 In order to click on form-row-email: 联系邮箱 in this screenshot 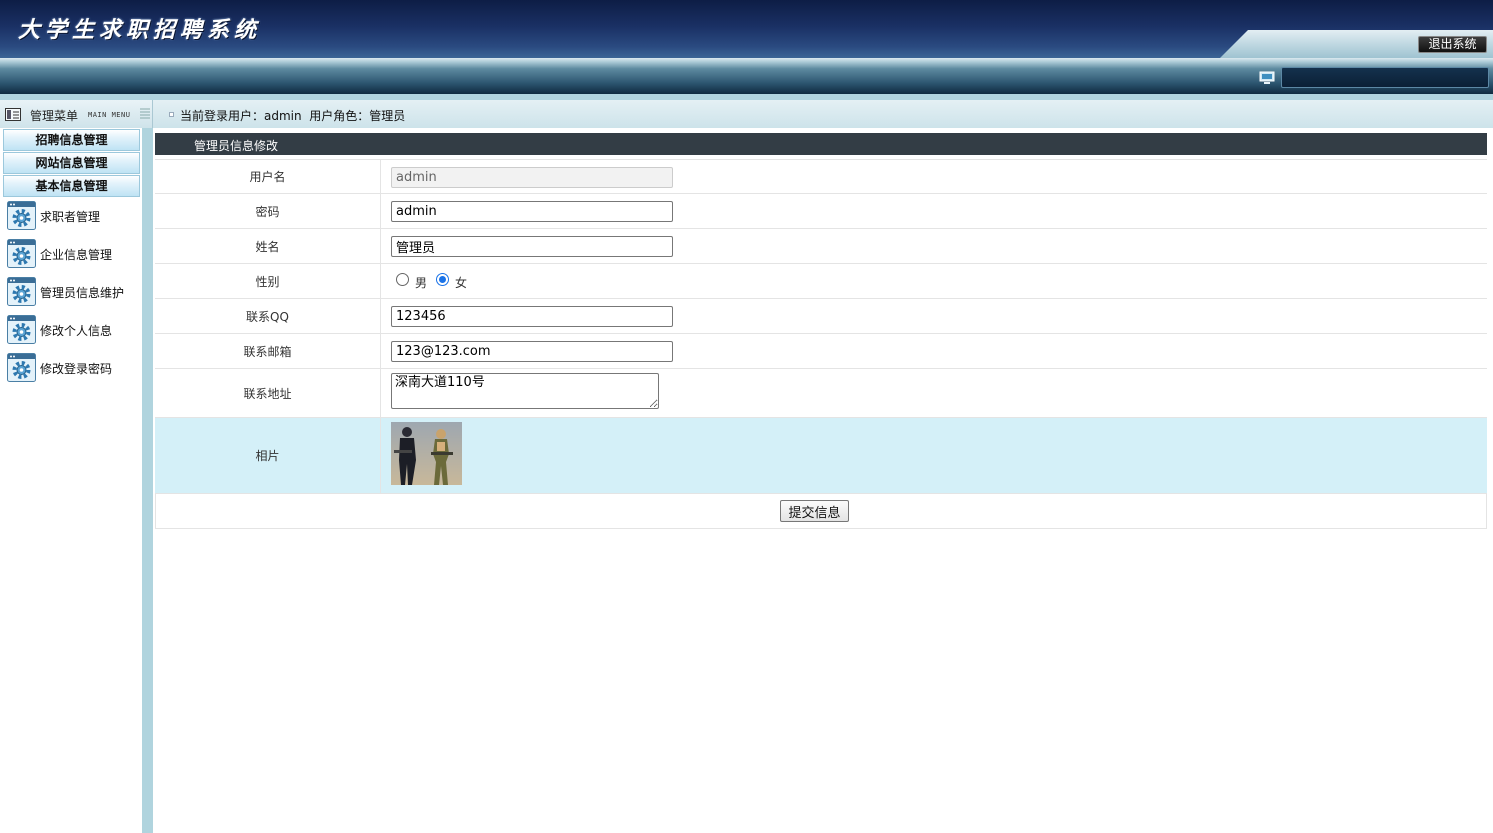, I will do `click(821, 351)`.